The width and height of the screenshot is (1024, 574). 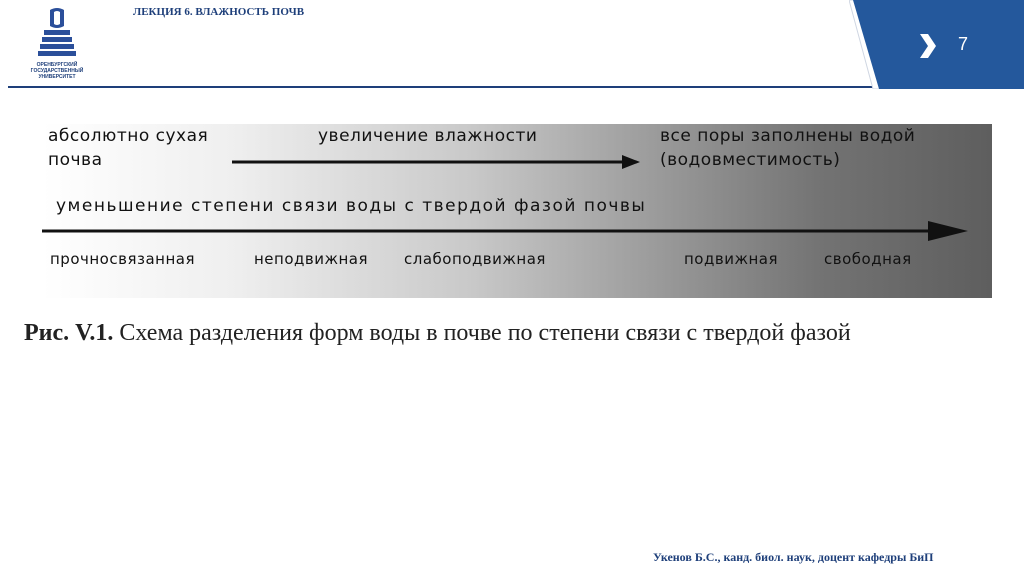 I want to click on label-pores-filled-line2: (водовместимость), so click(x=750, y=160).